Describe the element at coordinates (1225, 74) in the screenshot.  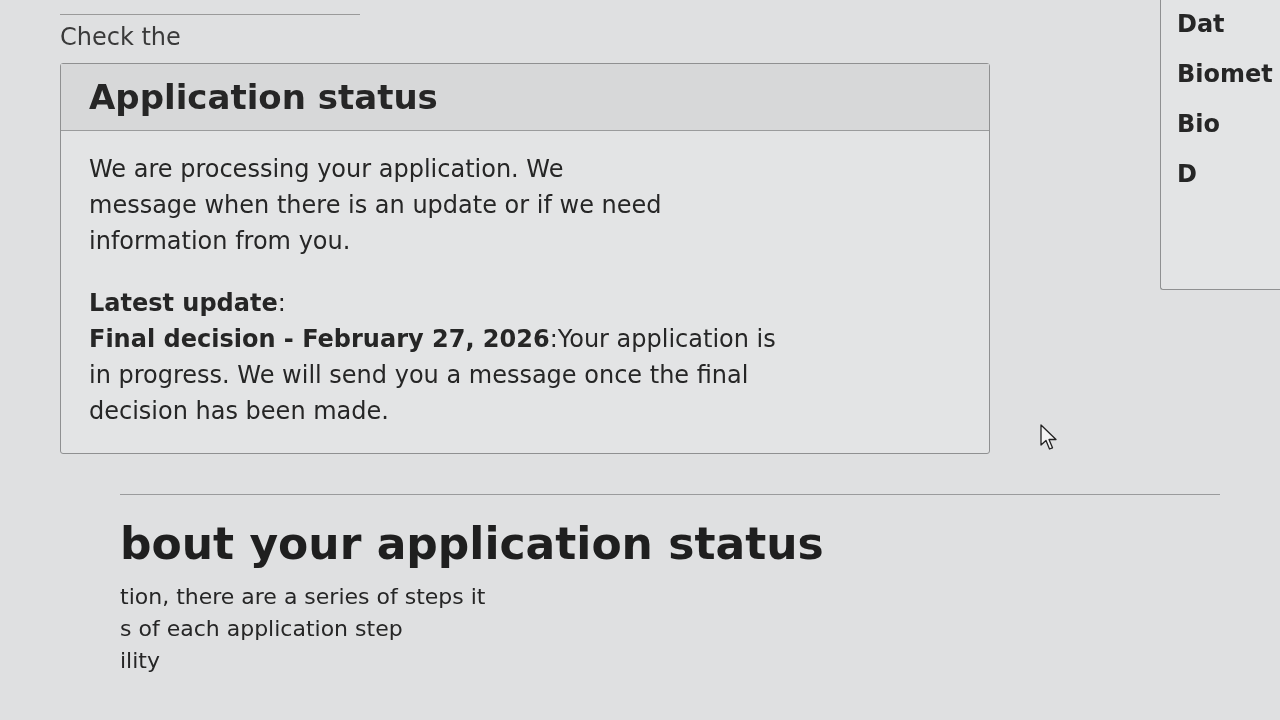
I see `detail-label: Biomet` at that location.